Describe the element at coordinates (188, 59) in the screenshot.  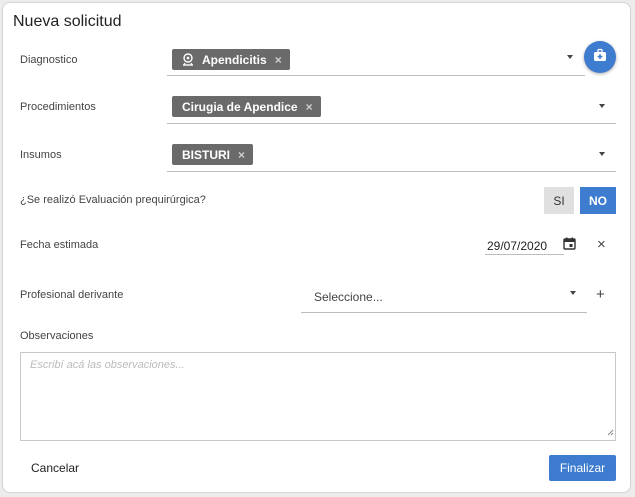
I see `person-pin-icon` at that location.